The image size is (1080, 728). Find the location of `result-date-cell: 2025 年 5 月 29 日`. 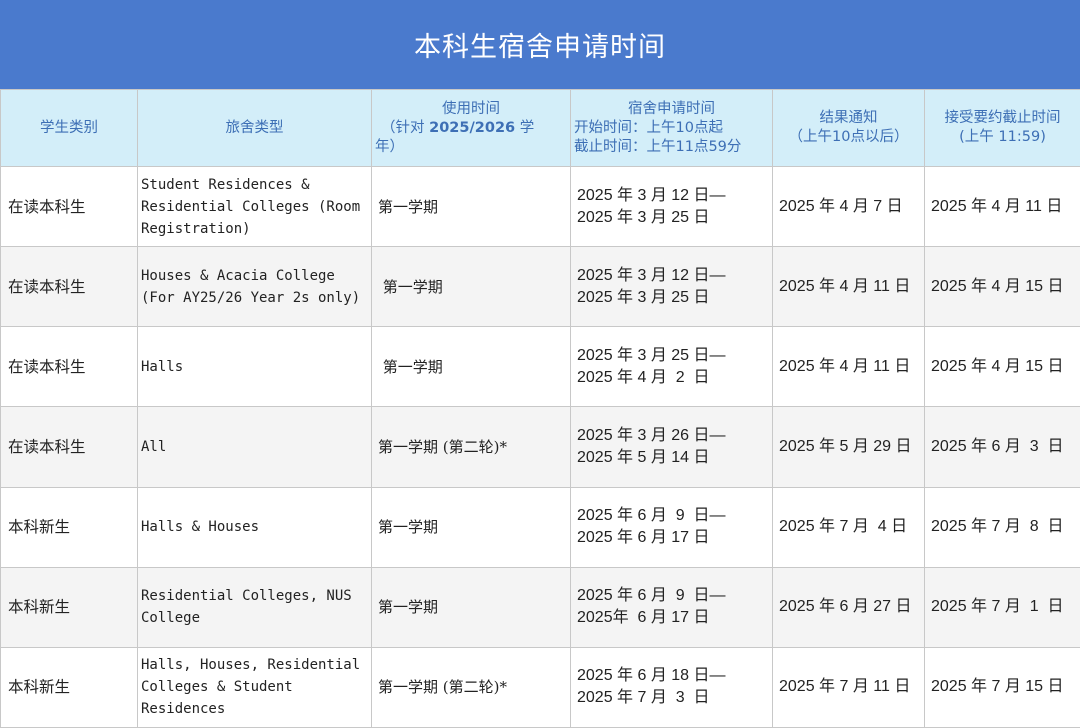

result-date-cell: 2025 年 5 月 29 日 is located at coordinates (848, 447).